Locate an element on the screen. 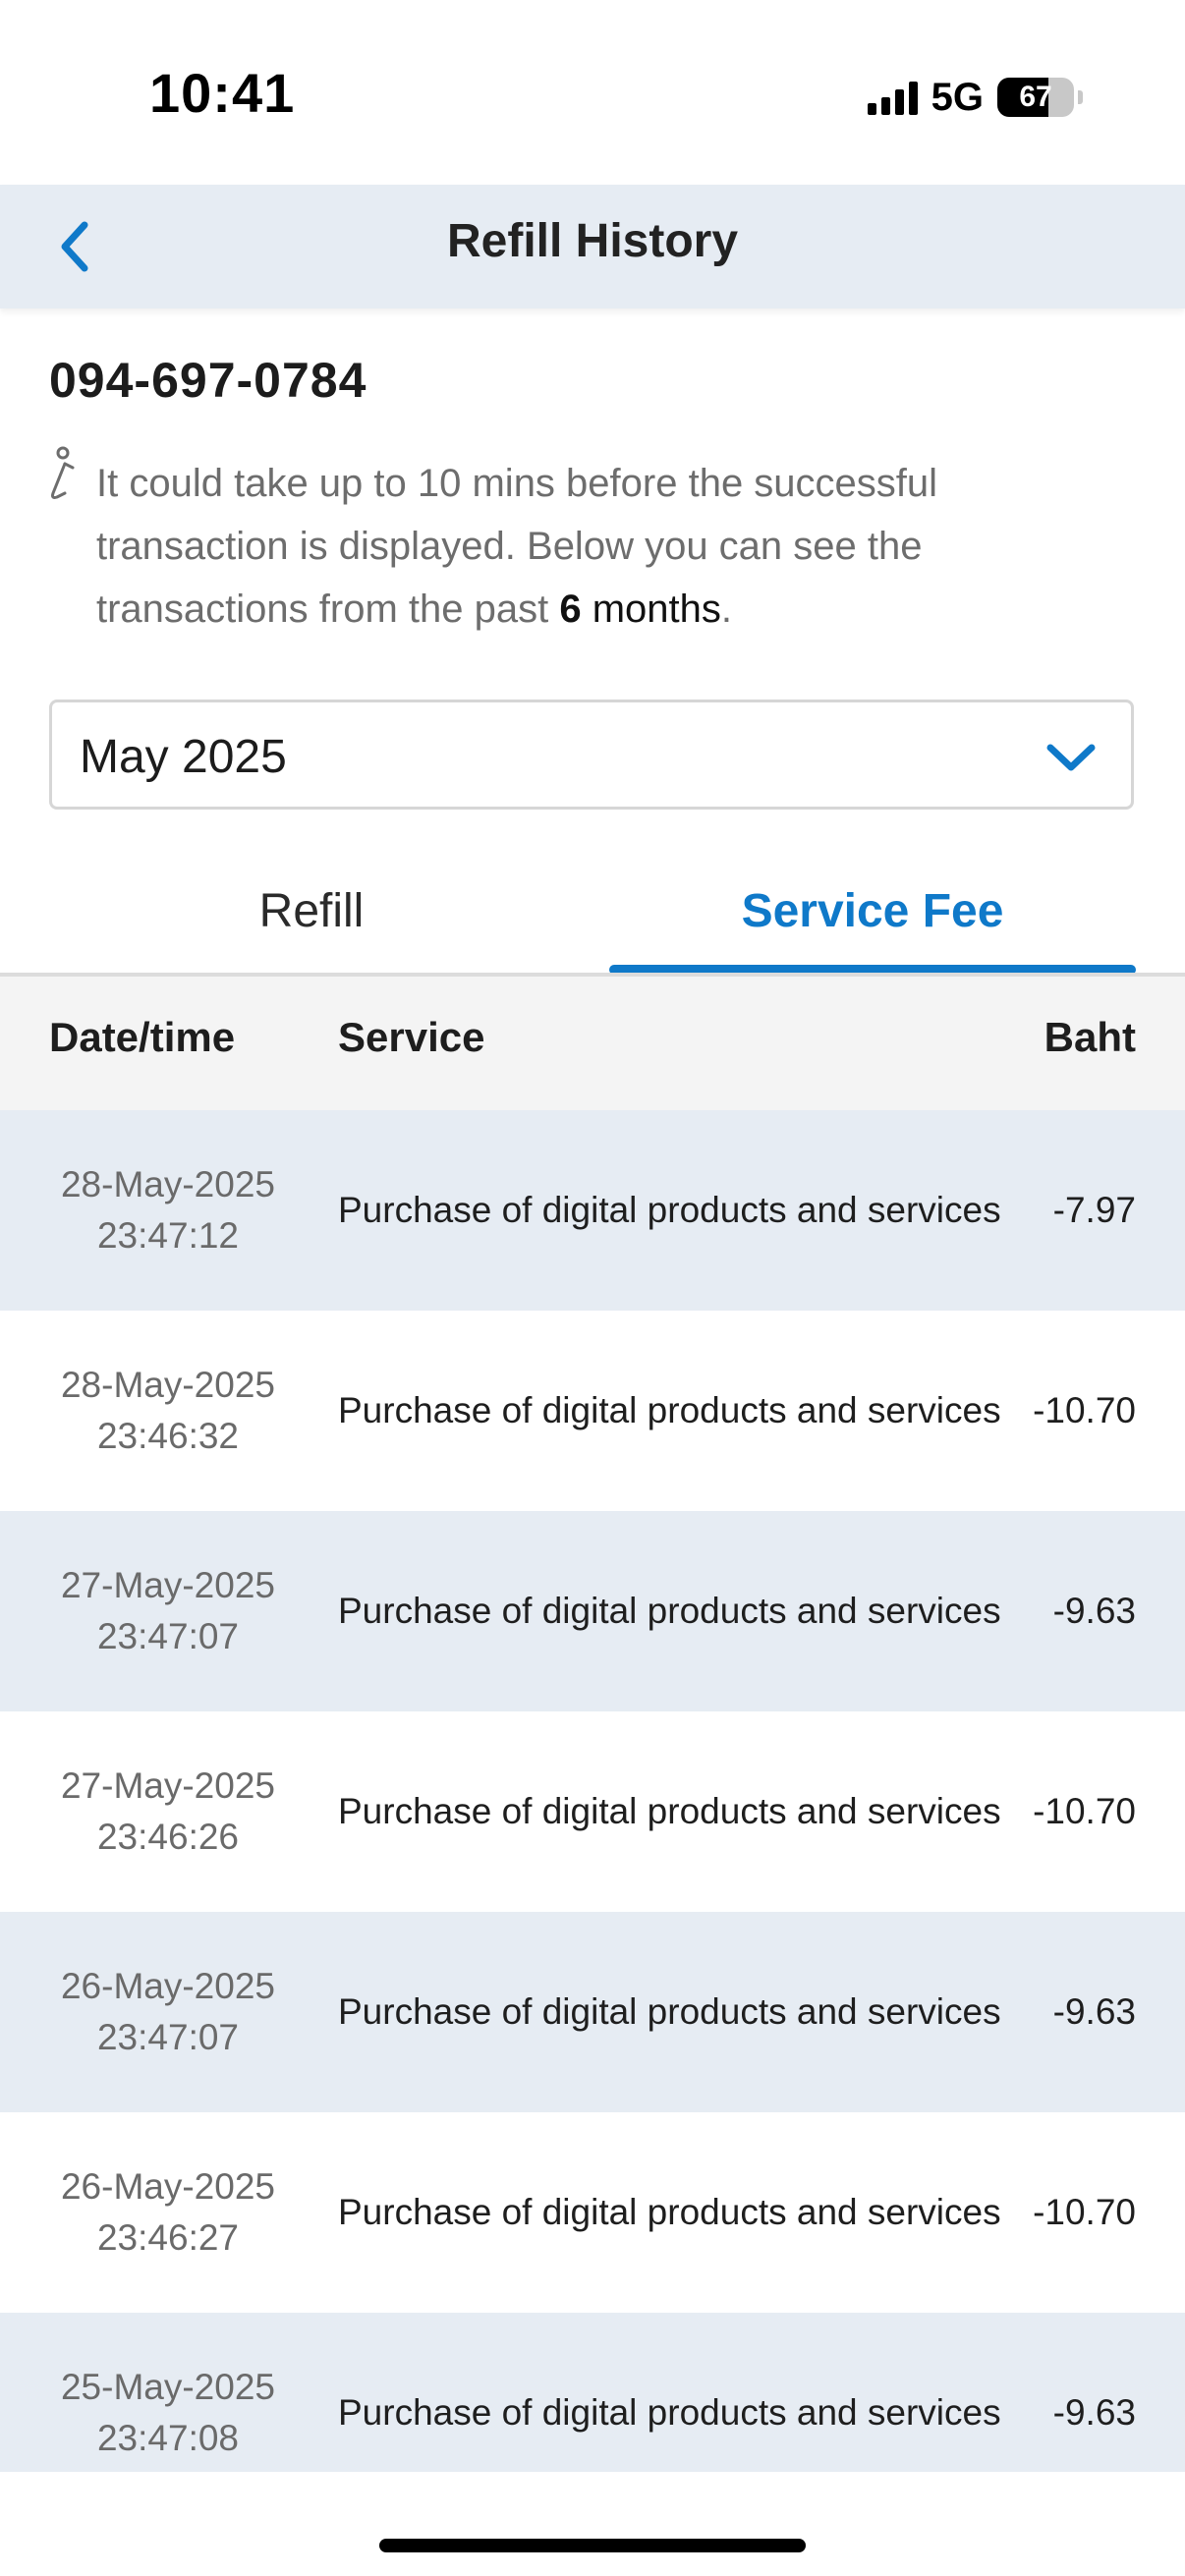 This screenshot has width=1185, height=2576. column-header-amount: Baht is located at coordinates (1090, 1037).